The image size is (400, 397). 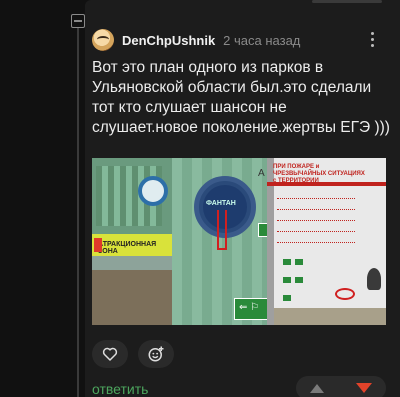 I want to click on avatar, so click(x=103, y=40).